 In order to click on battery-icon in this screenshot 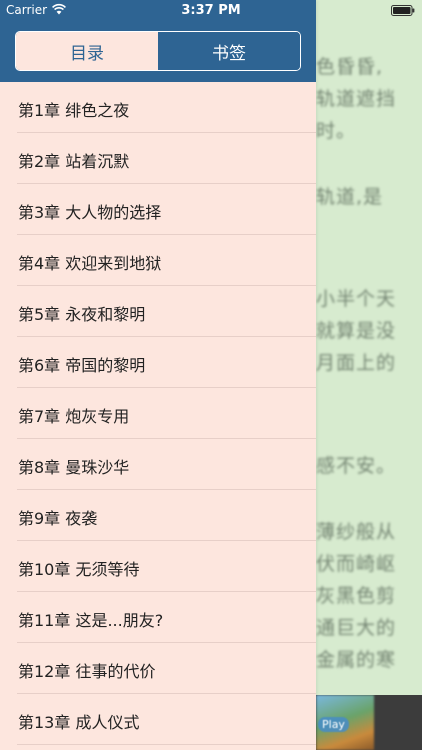, I will do `click(403, 10)`.